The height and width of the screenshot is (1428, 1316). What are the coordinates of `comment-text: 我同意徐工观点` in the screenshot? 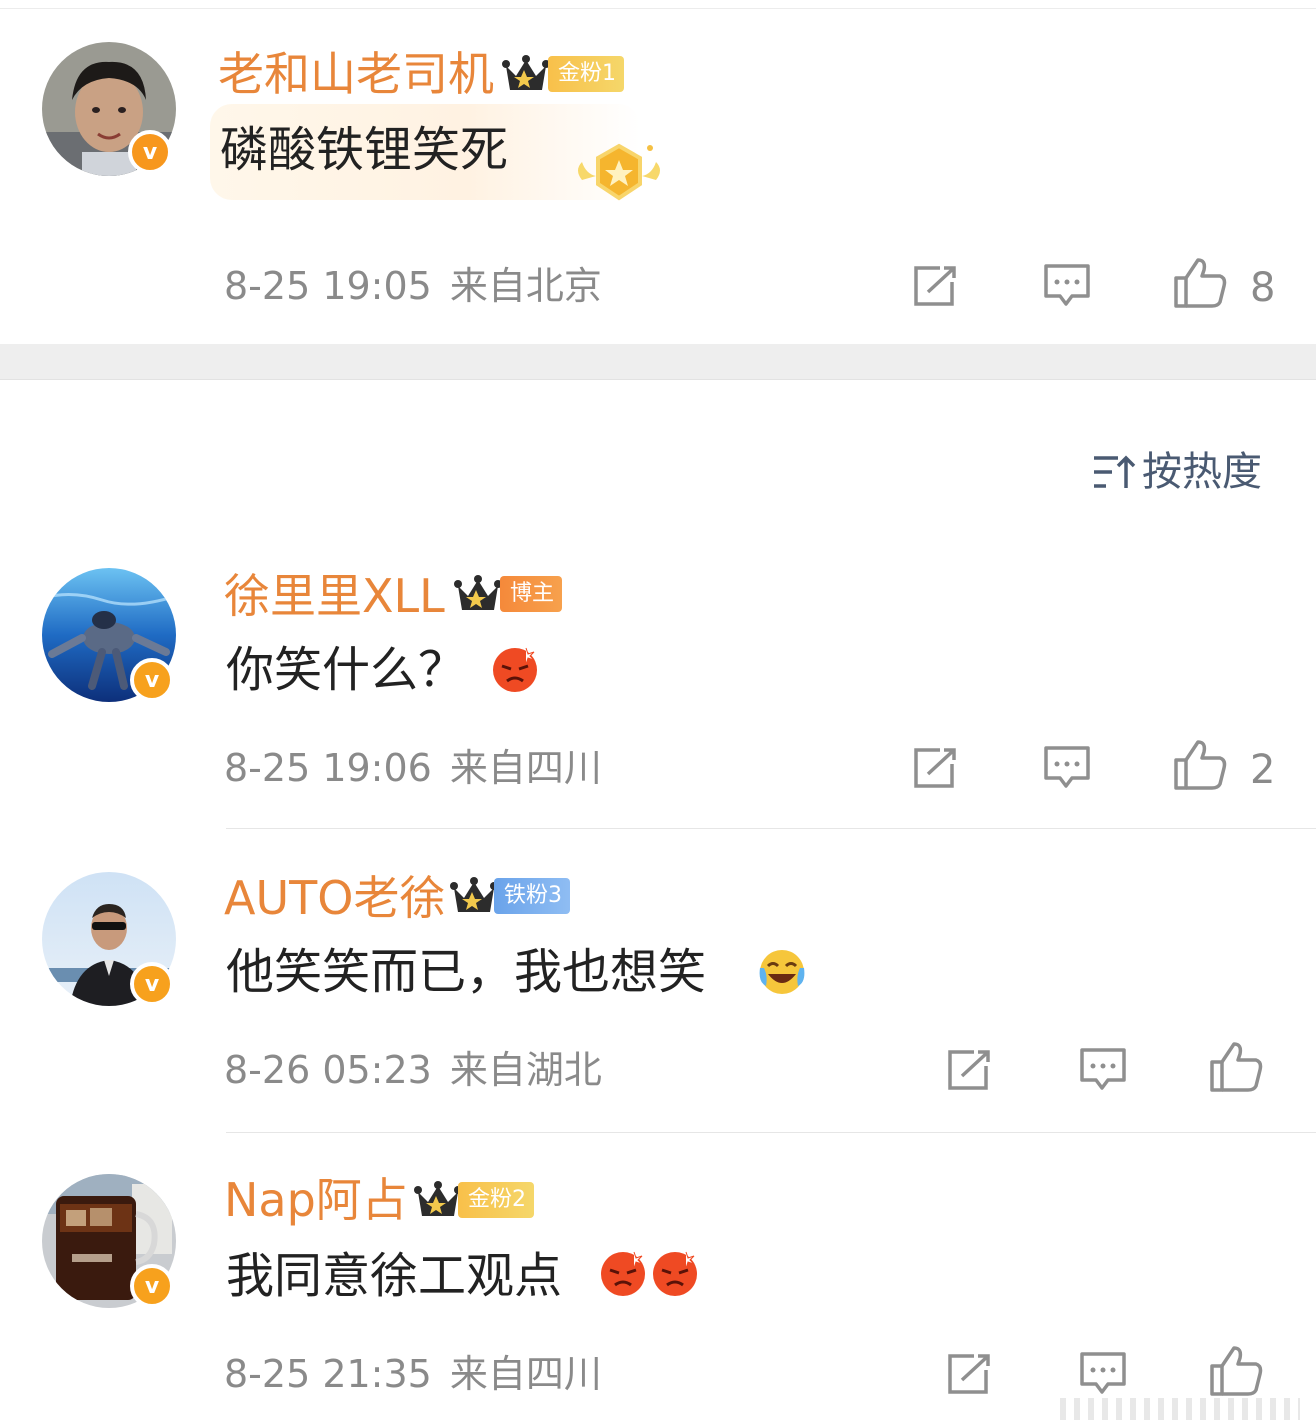 It's located at (394, 1276).